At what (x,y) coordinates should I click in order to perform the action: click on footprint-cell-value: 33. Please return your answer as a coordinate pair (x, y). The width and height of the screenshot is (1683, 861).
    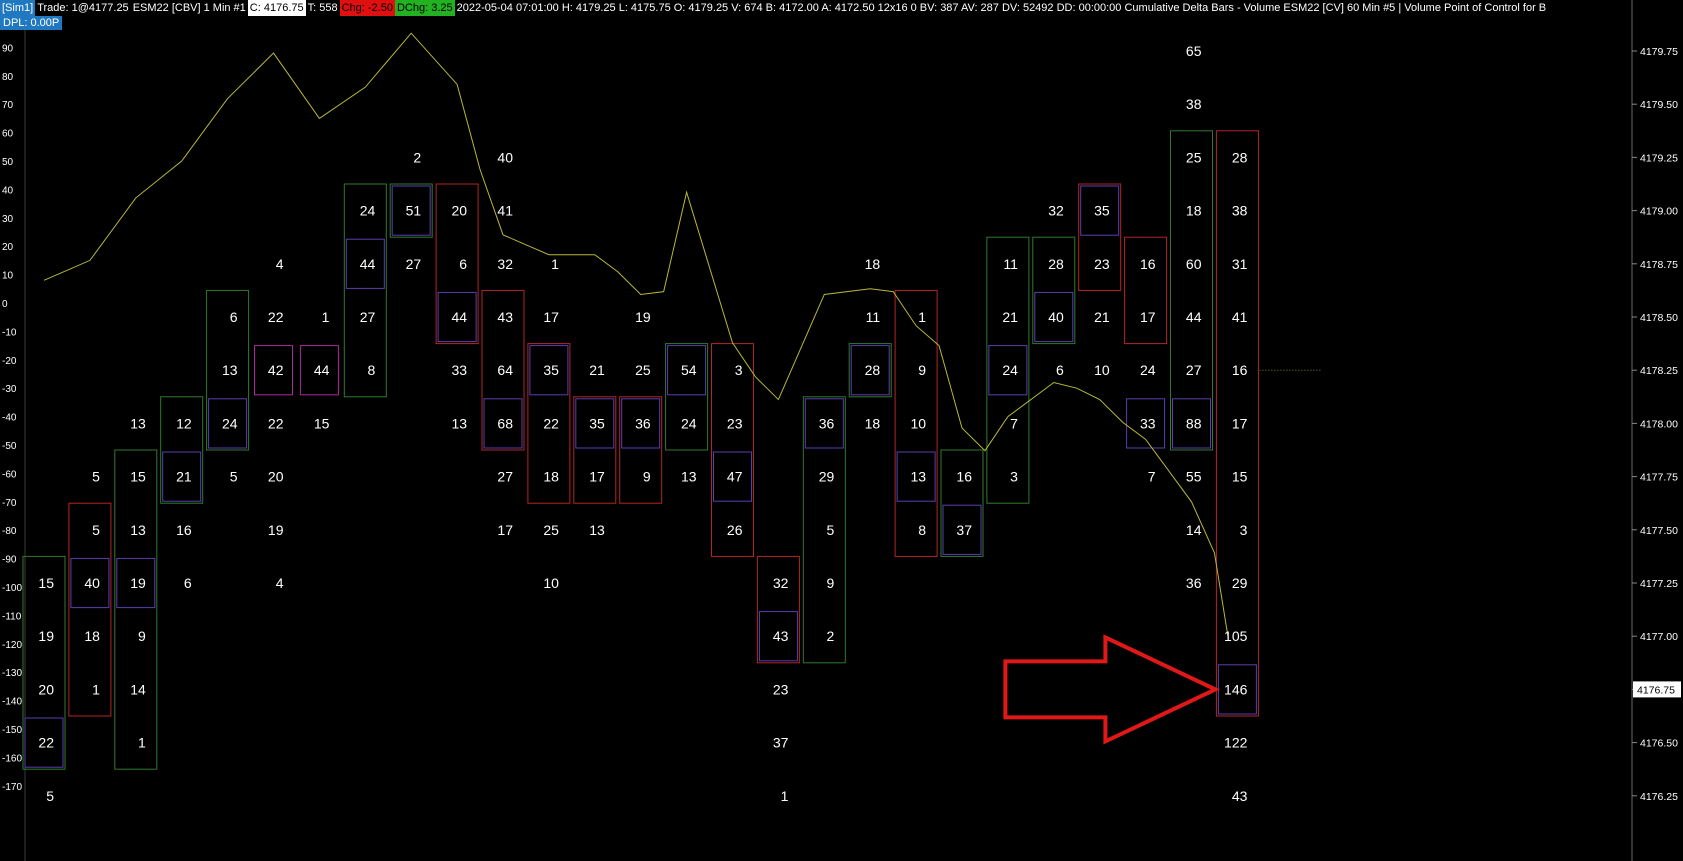
    Looking at the image, I should click on (460, 370).